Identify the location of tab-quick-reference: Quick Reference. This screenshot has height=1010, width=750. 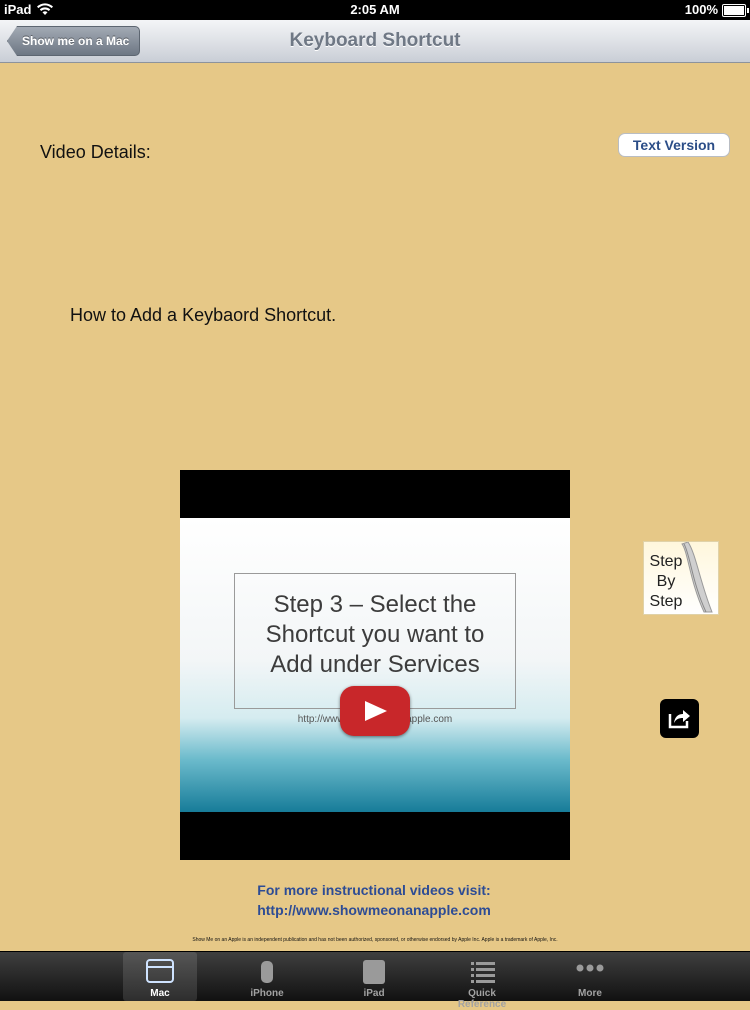
(482, 981).